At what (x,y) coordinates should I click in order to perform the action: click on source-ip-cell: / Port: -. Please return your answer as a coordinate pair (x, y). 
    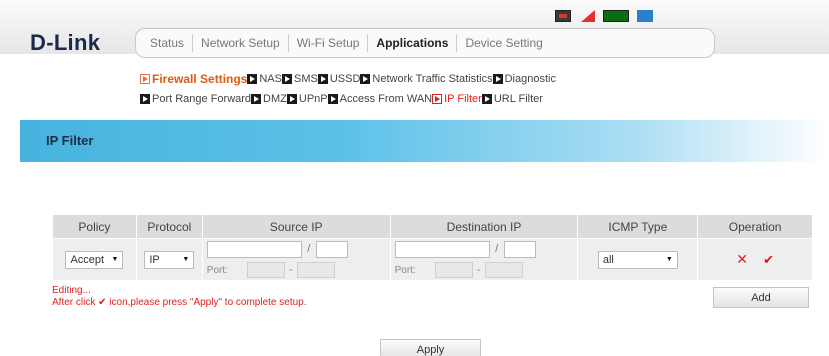
    Looking at the image, I should click on (296, 259).